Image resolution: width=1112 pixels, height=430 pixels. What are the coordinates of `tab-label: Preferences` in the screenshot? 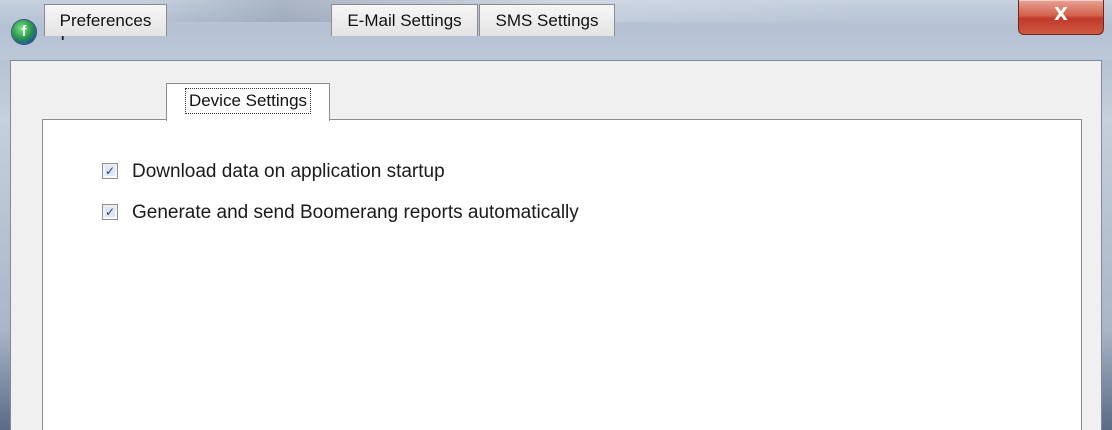 It's located at (105, 20).